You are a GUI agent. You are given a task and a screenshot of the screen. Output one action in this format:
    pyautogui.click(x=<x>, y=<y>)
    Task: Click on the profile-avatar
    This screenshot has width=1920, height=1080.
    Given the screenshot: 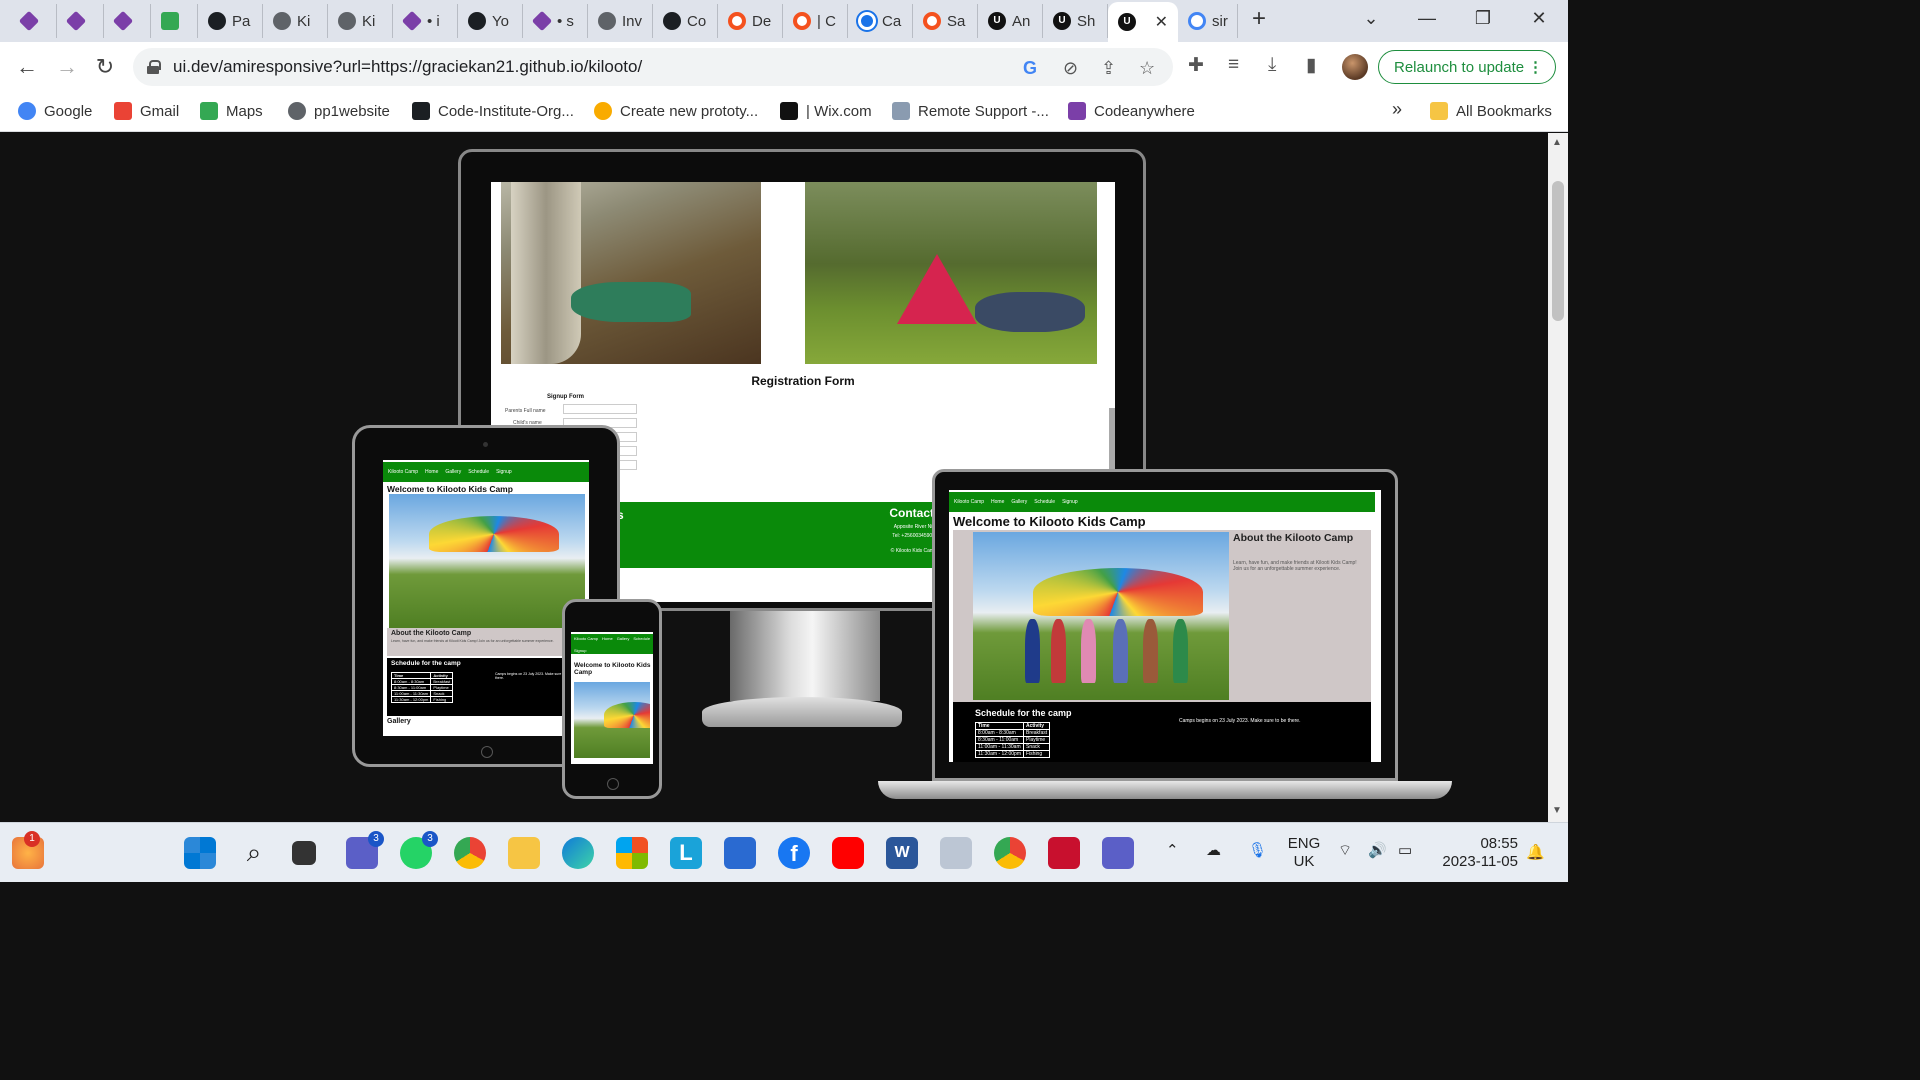 What is the action you would take?
    pyautogui.click(x=1355, y=67)
    